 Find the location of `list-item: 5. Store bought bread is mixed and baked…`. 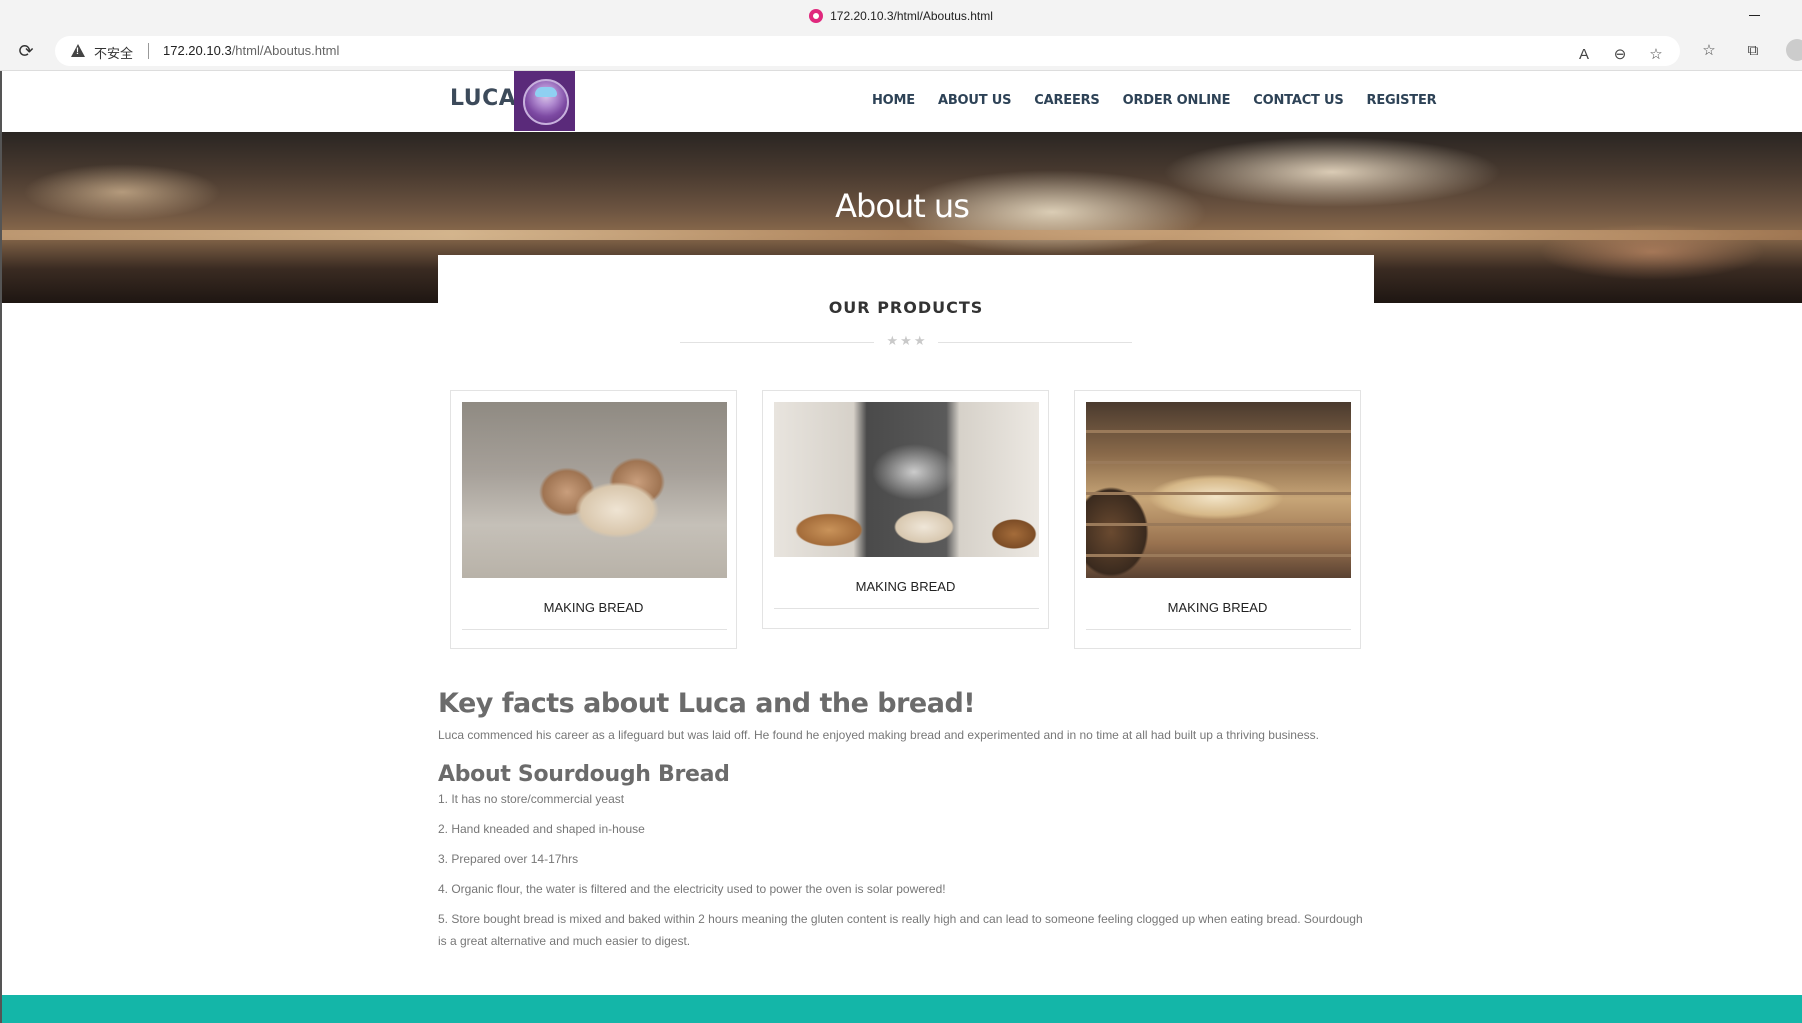

list-item: 5. Store bought bread is mixed and baked… is located at coordinates (900, 930).